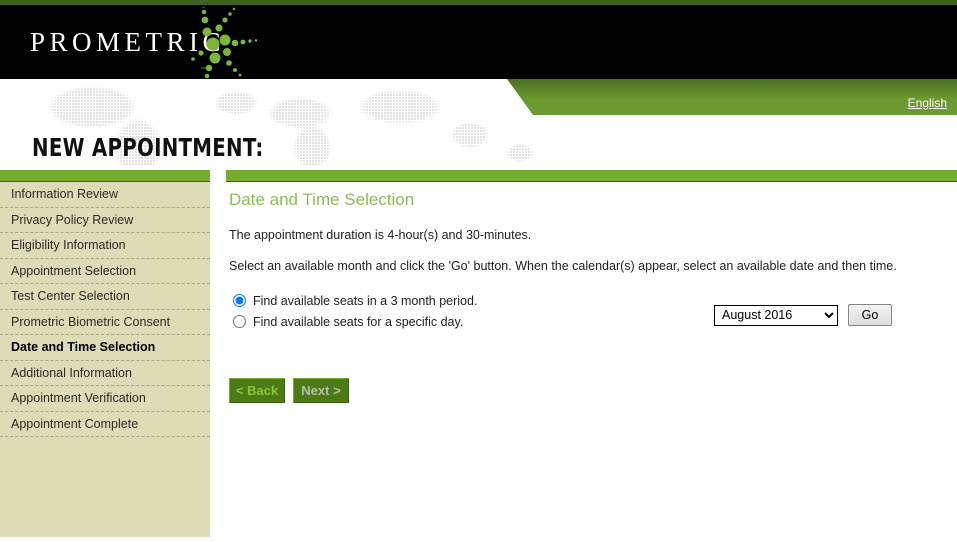  What do you see at coordinates (78, 398) in the screenshot?
I see `sidebar-item-label: Appointment Verification` at bounding box center [78, 398].